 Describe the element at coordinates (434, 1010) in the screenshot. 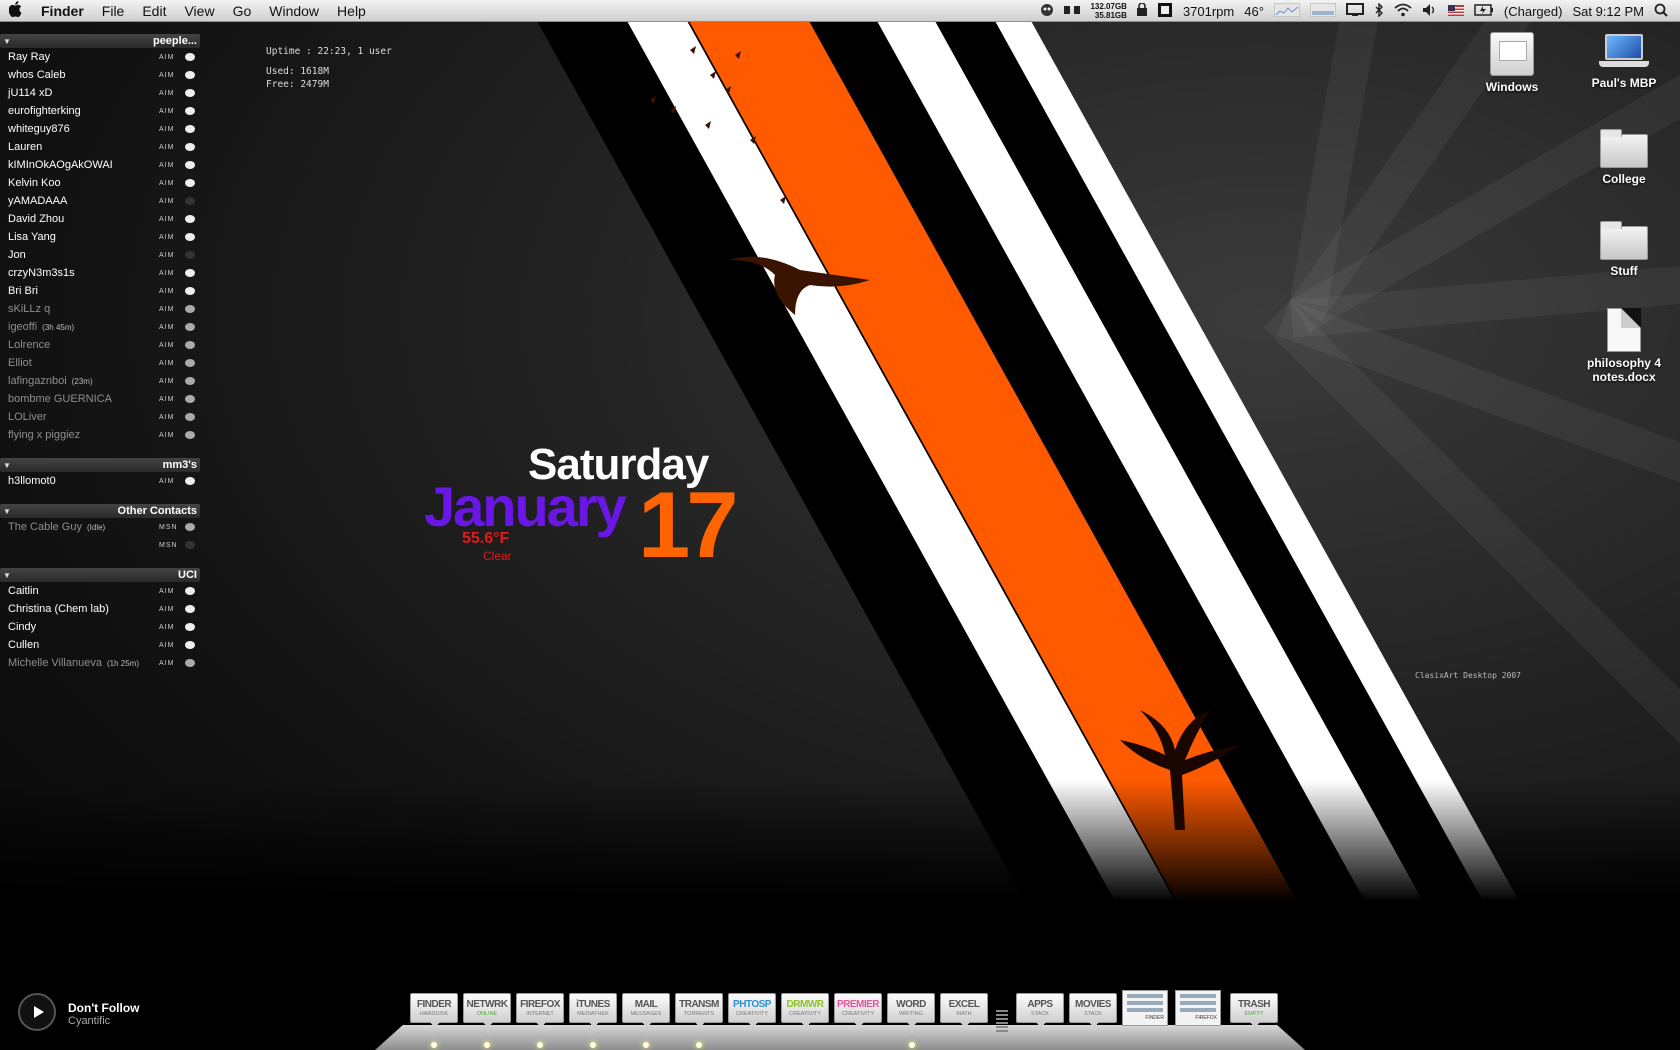

I see `dock-item-finder: FINDER HARDDISK` at that location.